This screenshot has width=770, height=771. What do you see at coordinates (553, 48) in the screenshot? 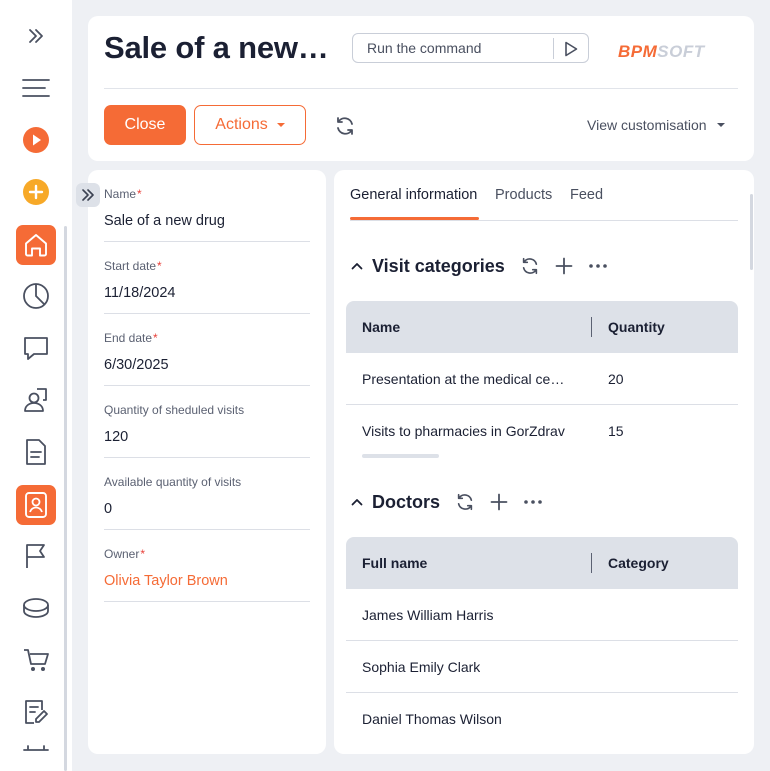
I see `command-divider` at bounding box center [553, 48].